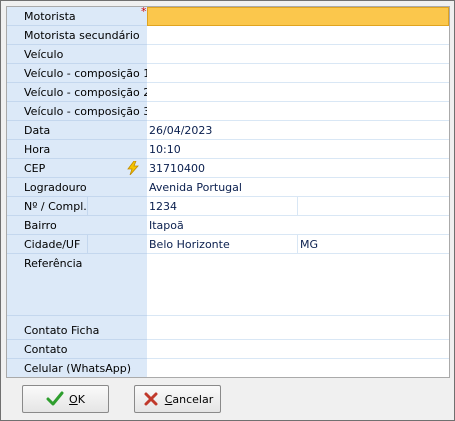 The height and width of the screenshot is (421, 455). What do you see at coordinates (151, 399) in the screenshot?
I see `x-icon` at bounding box center [151, 399].